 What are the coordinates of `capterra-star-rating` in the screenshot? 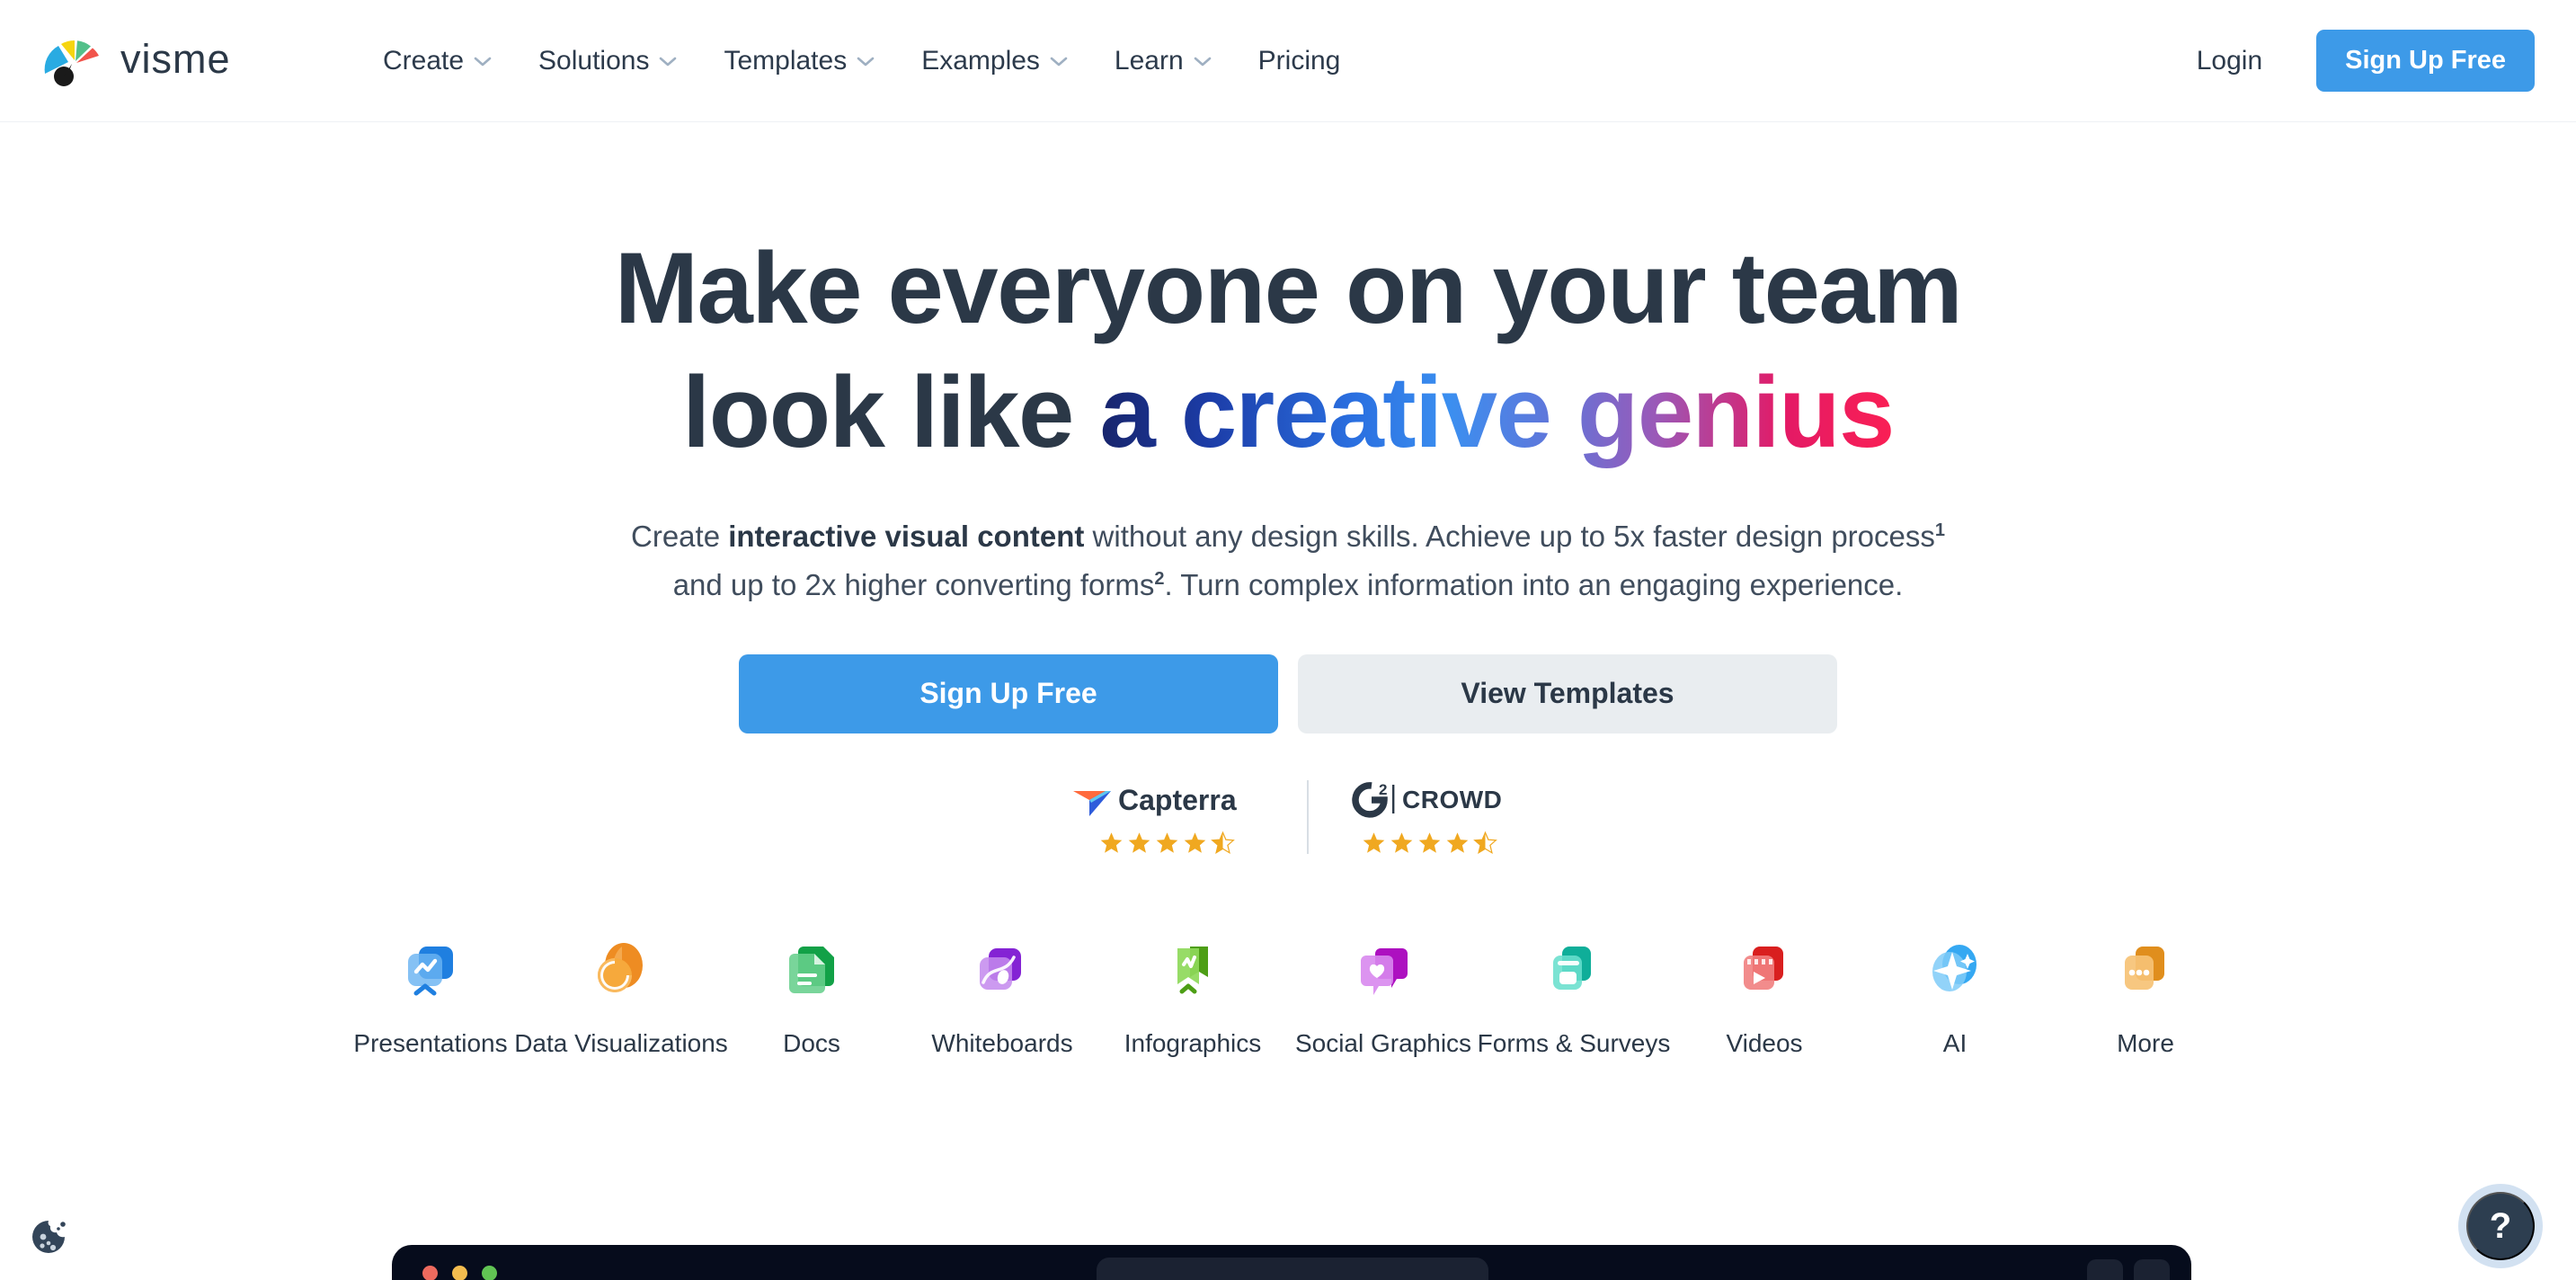 It's located at (1167, 843).